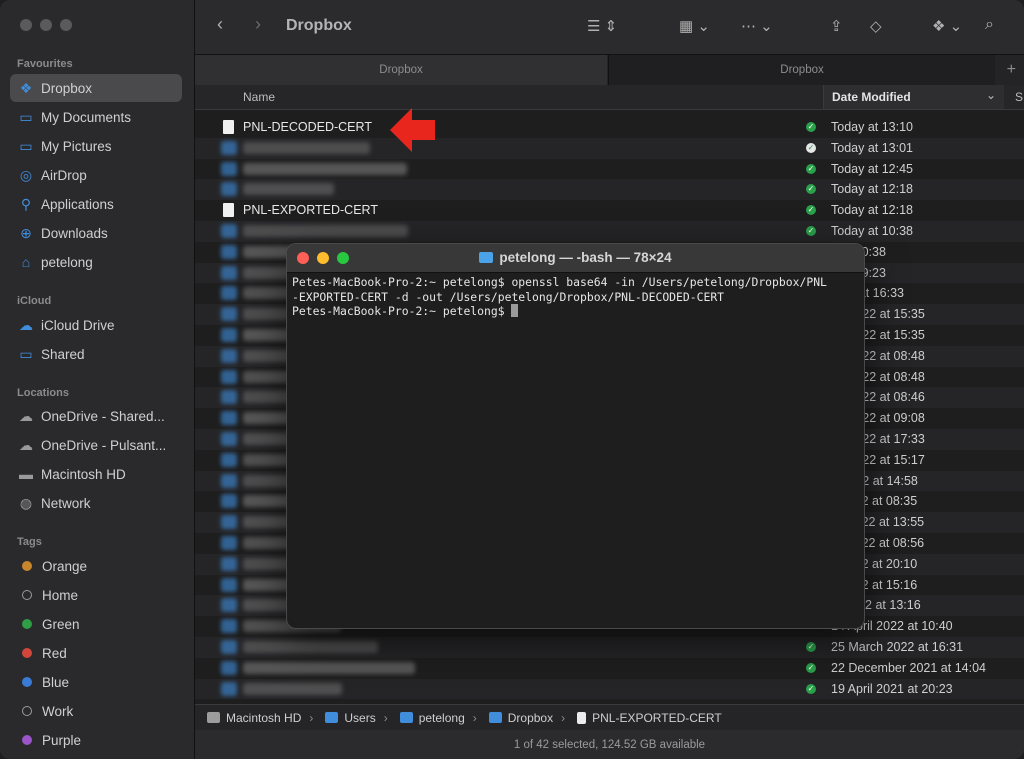  What do you see at coordinates (26, 262) in the screenshot?
I see `home-icon: ⌂` at bounding box center [26, 262].